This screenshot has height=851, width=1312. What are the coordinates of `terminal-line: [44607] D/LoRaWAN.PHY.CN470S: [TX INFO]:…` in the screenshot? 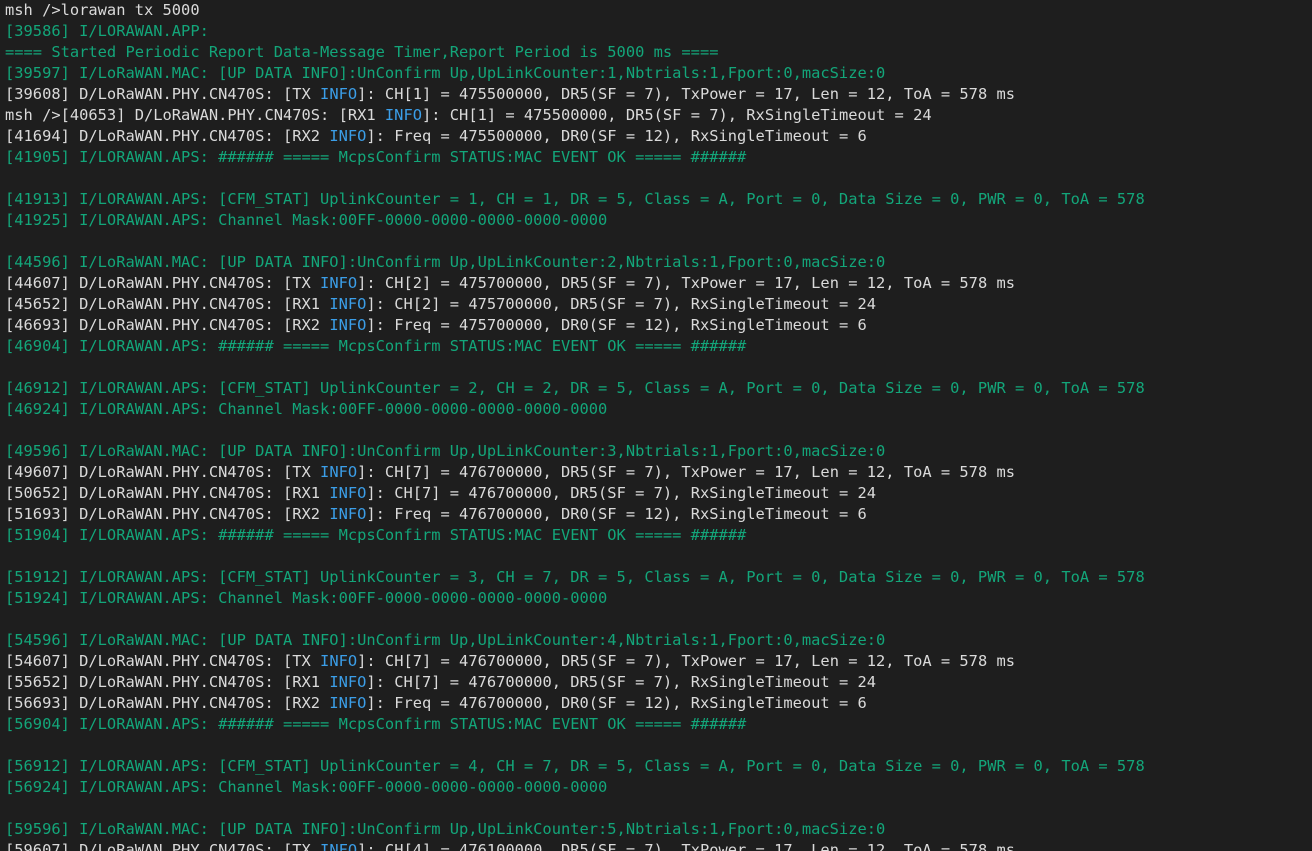 It's located at (658, 283).